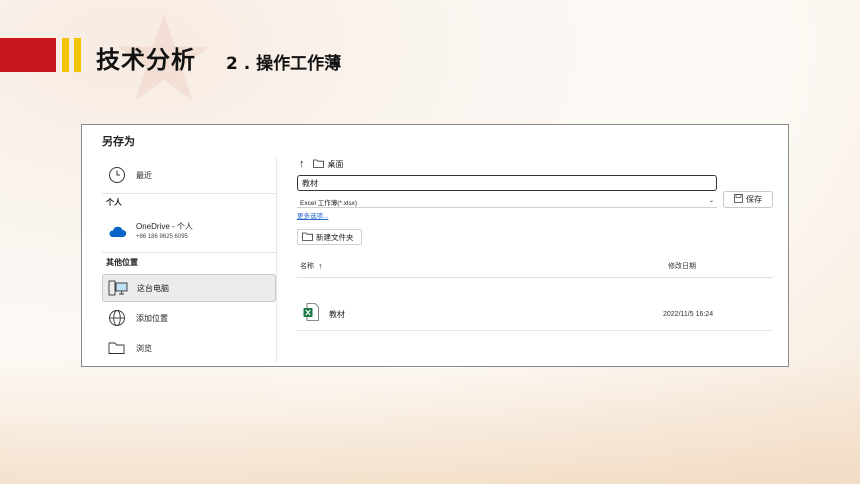 This screenshot has width=860, height=484. Describe the element at coordinates (189, 232) in the screenshot. I see `location-onedrive: OneDrive - 个人 +86 186 9625 6095` at that location.